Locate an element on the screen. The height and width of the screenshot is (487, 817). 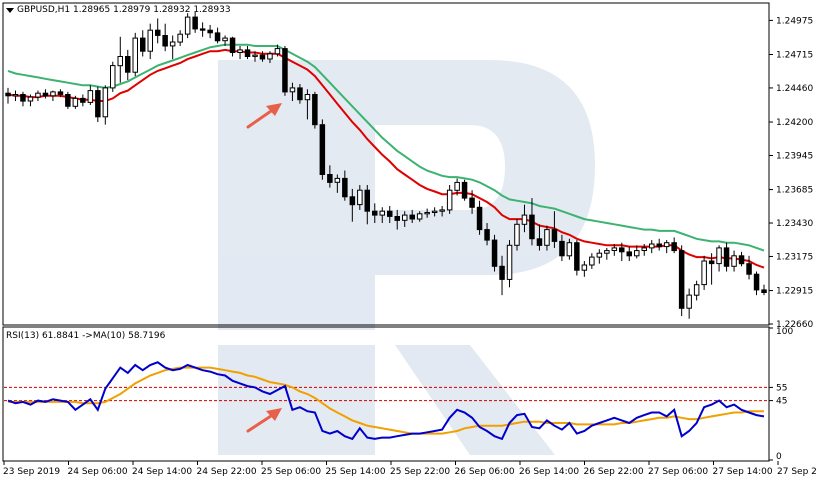
x-tick-label: 26 Sep 22:00 is located at coordinates (614, 472).